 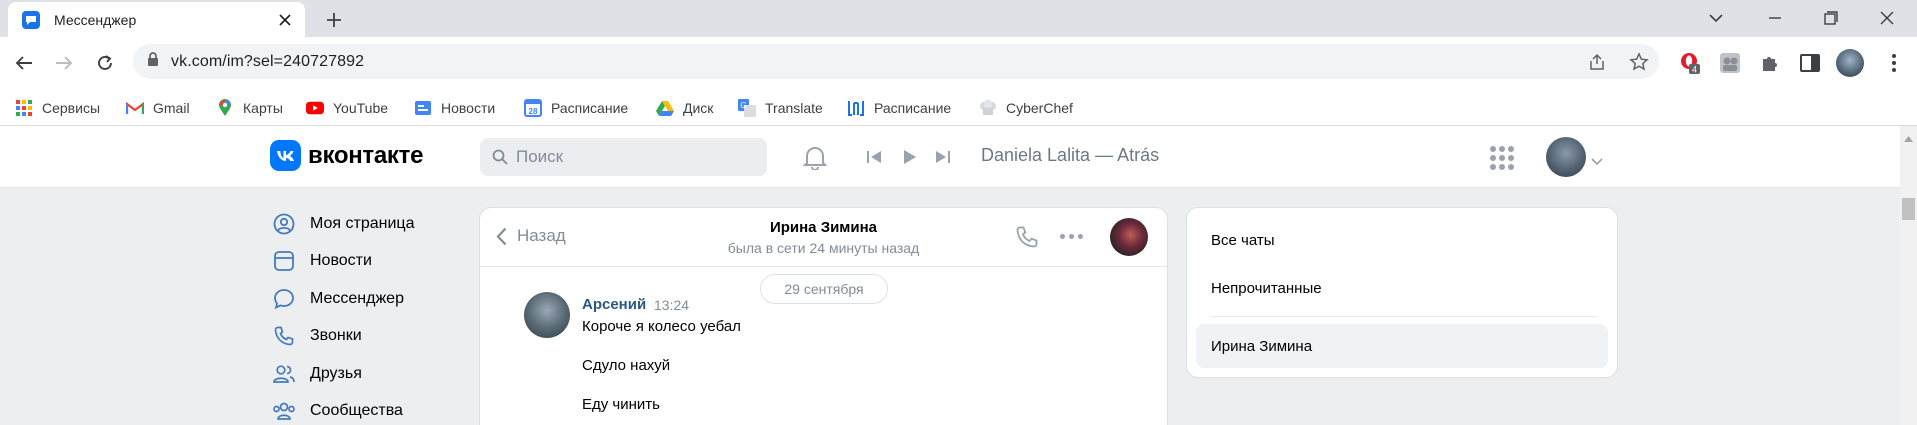 What do you see at coordinates (909, 157) in the screenshot?
I see `play-icon` at bounding box center [909, 157].